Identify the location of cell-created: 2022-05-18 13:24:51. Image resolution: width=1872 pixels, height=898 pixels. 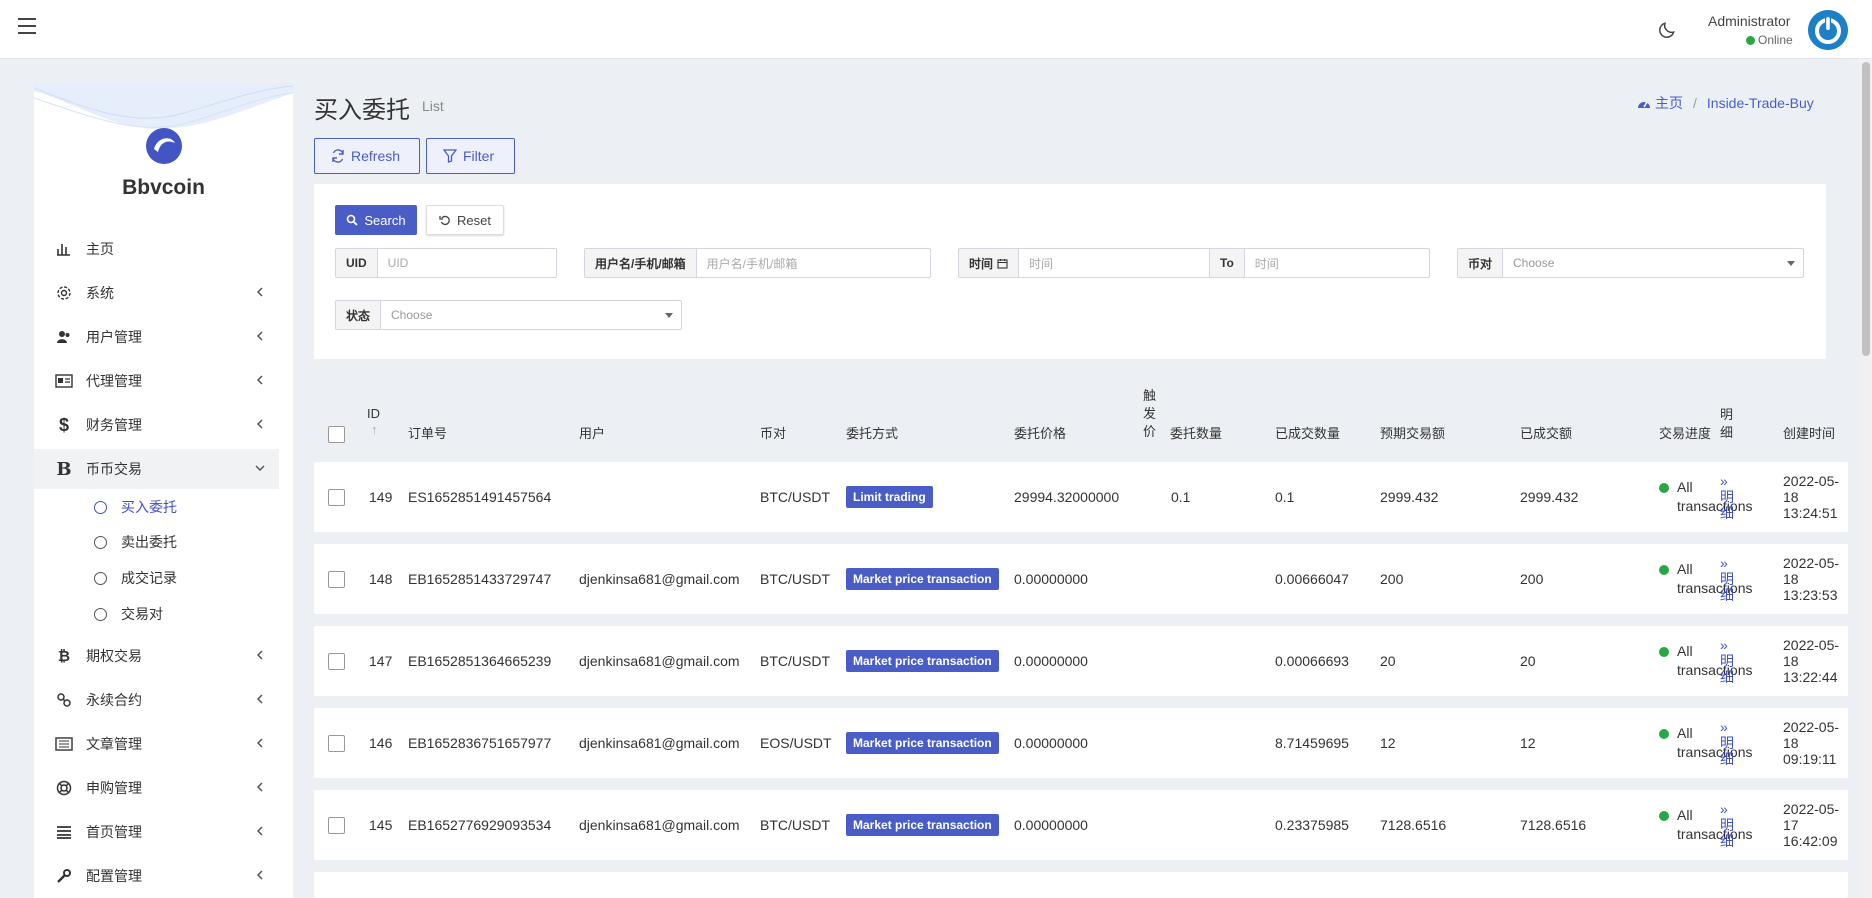
(1814, 497).